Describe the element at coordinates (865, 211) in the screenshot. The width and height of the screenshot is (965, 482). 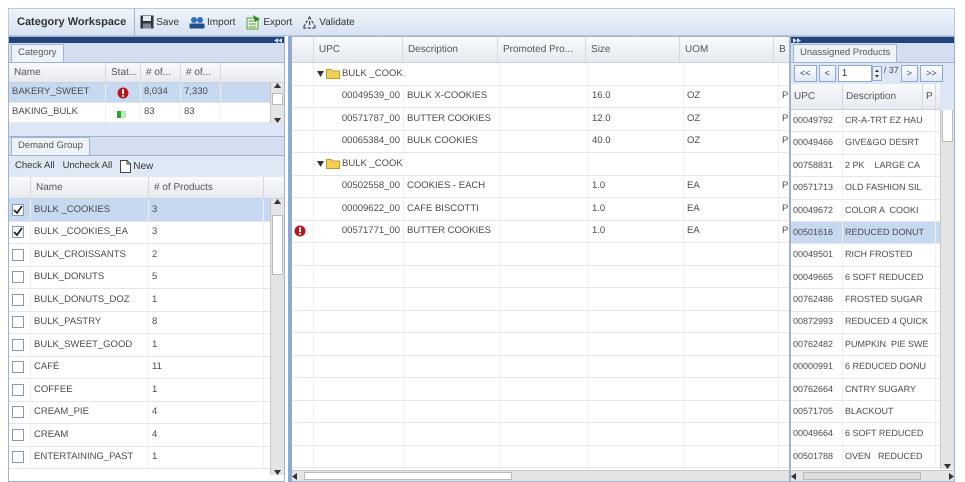
I see `grid-row: 00049672 COLOR A COOKI` at that location.